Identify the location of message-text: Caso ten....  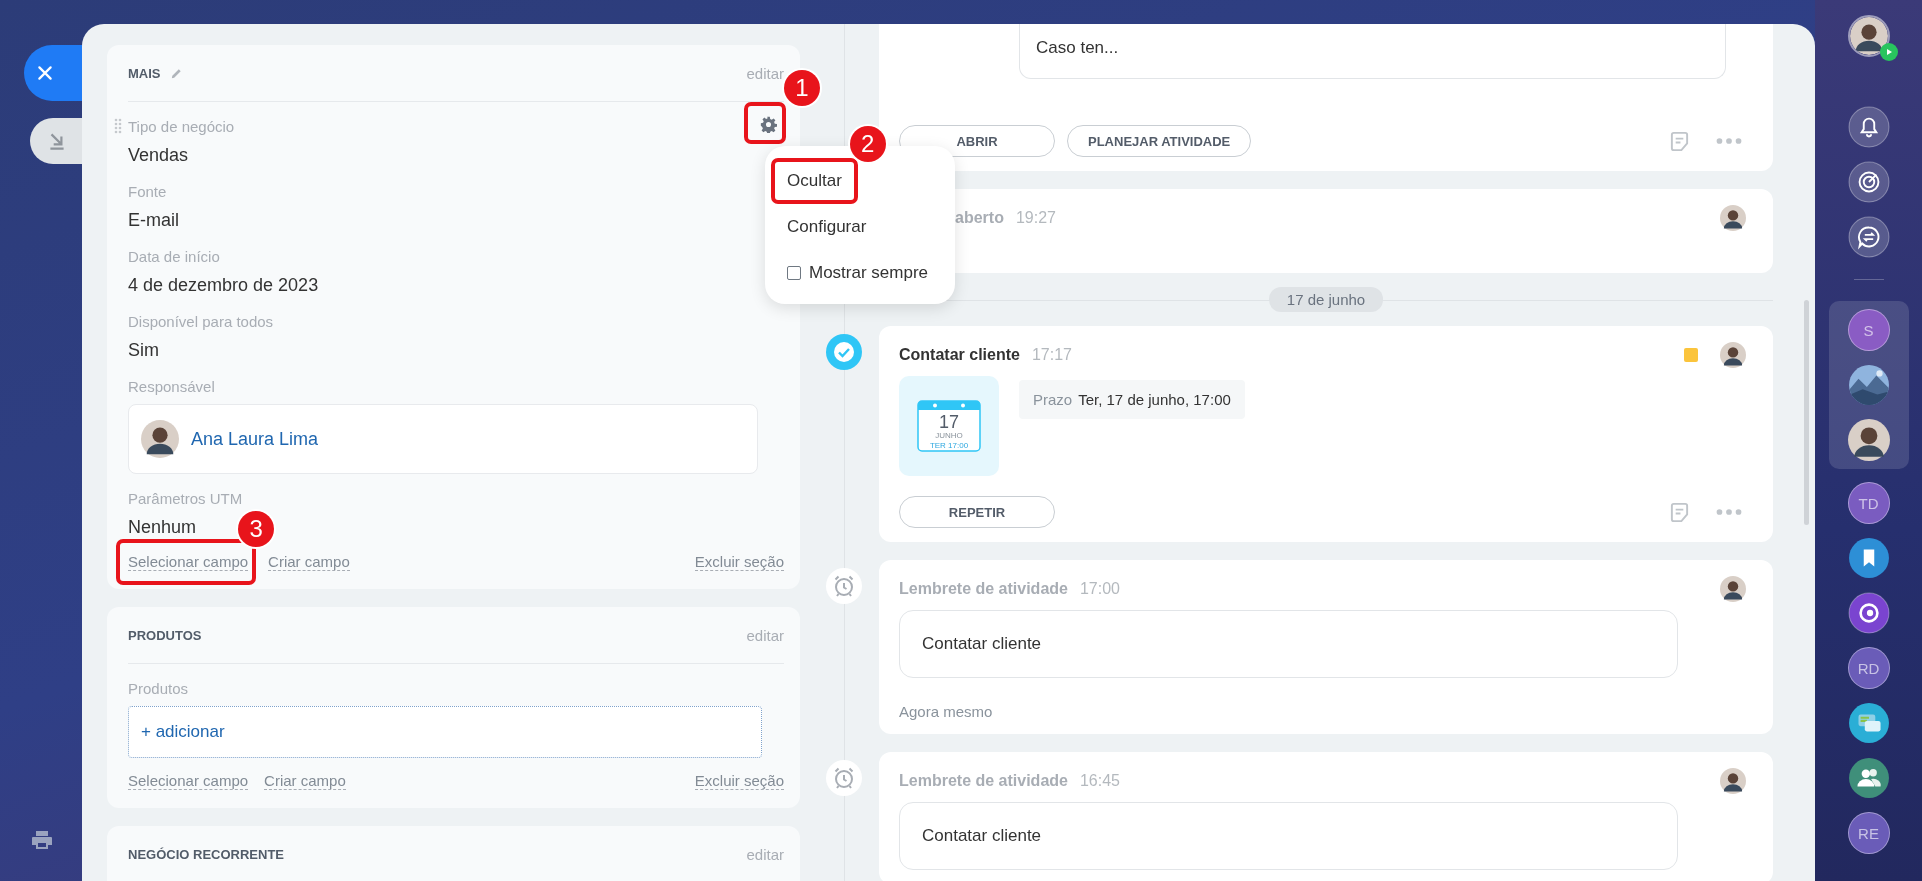
(1078, 48).